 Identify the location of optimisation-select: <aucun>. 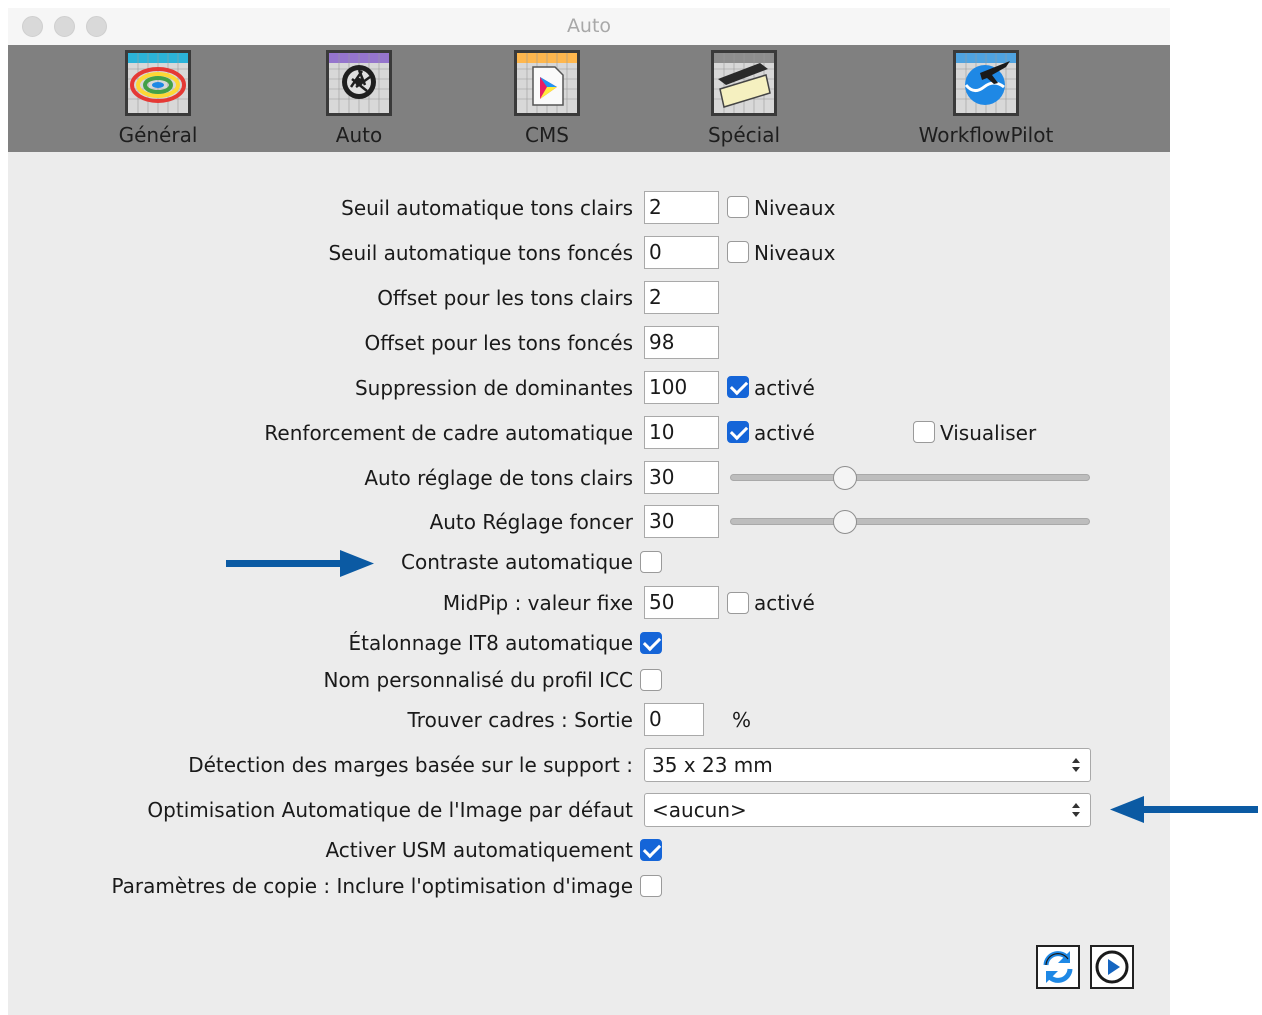
(867, 810).